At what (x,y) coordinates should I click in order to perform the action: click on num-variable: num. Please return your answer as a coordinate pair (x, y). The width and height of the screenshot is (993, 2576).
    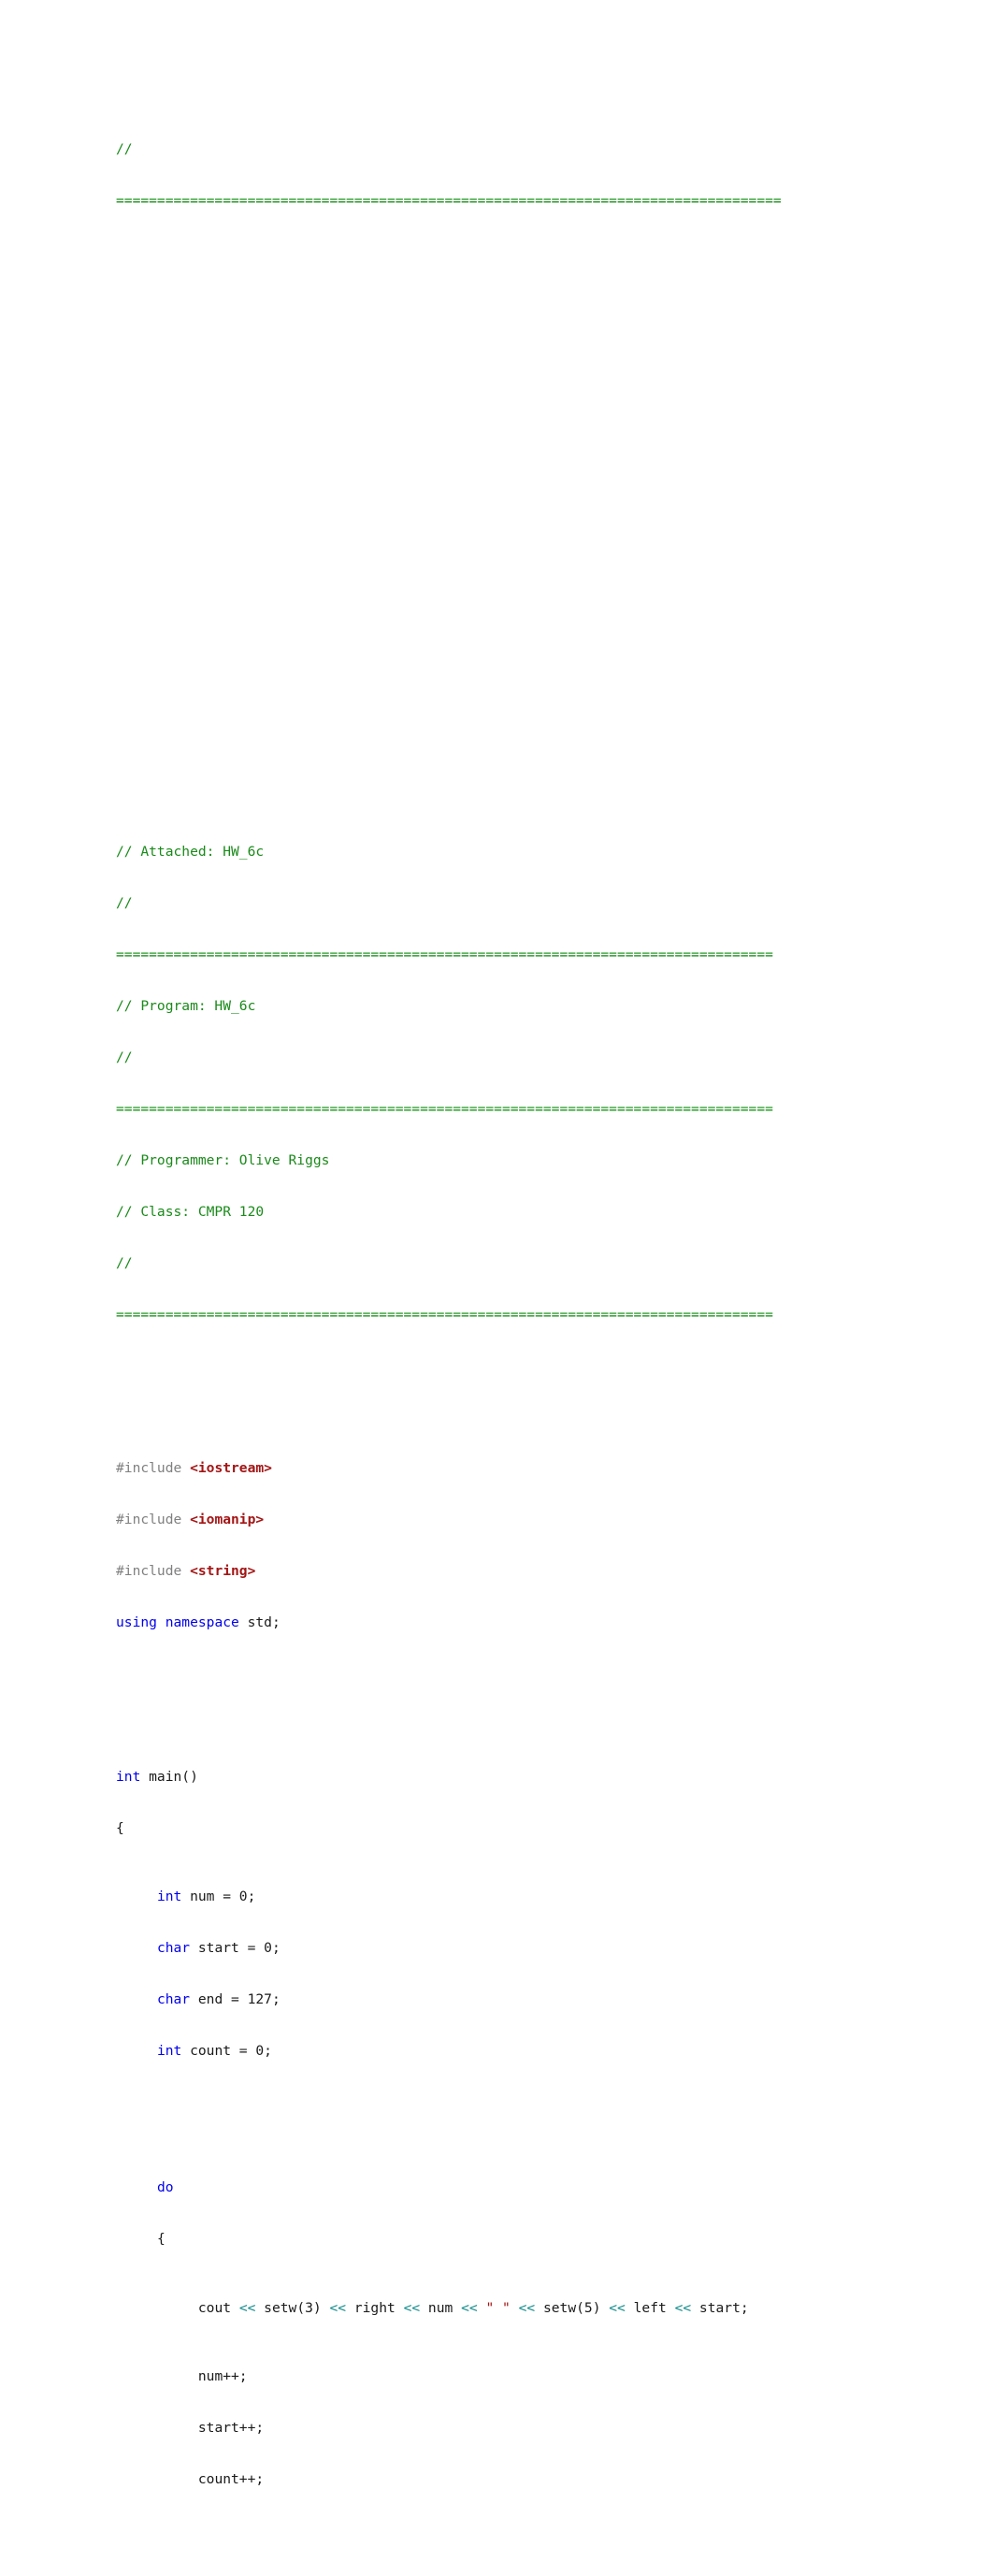
    Looking at the image, I should click on (441, 2307).